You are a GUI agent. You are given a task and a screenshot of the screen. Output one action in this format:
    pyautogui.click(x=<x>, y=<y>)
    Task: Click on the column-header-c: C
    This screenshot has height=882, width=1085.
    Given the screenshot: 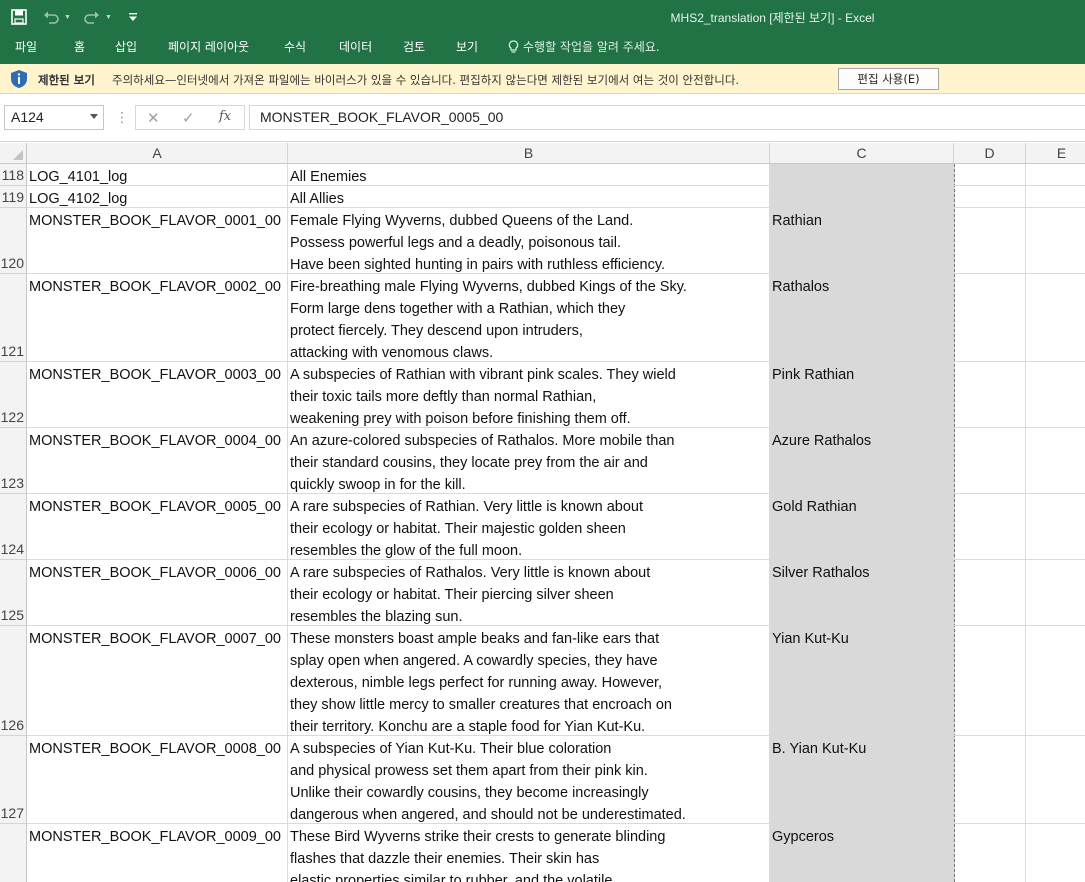 What is the action you would take?
    pyautogui.click(x=862, y=153)
    